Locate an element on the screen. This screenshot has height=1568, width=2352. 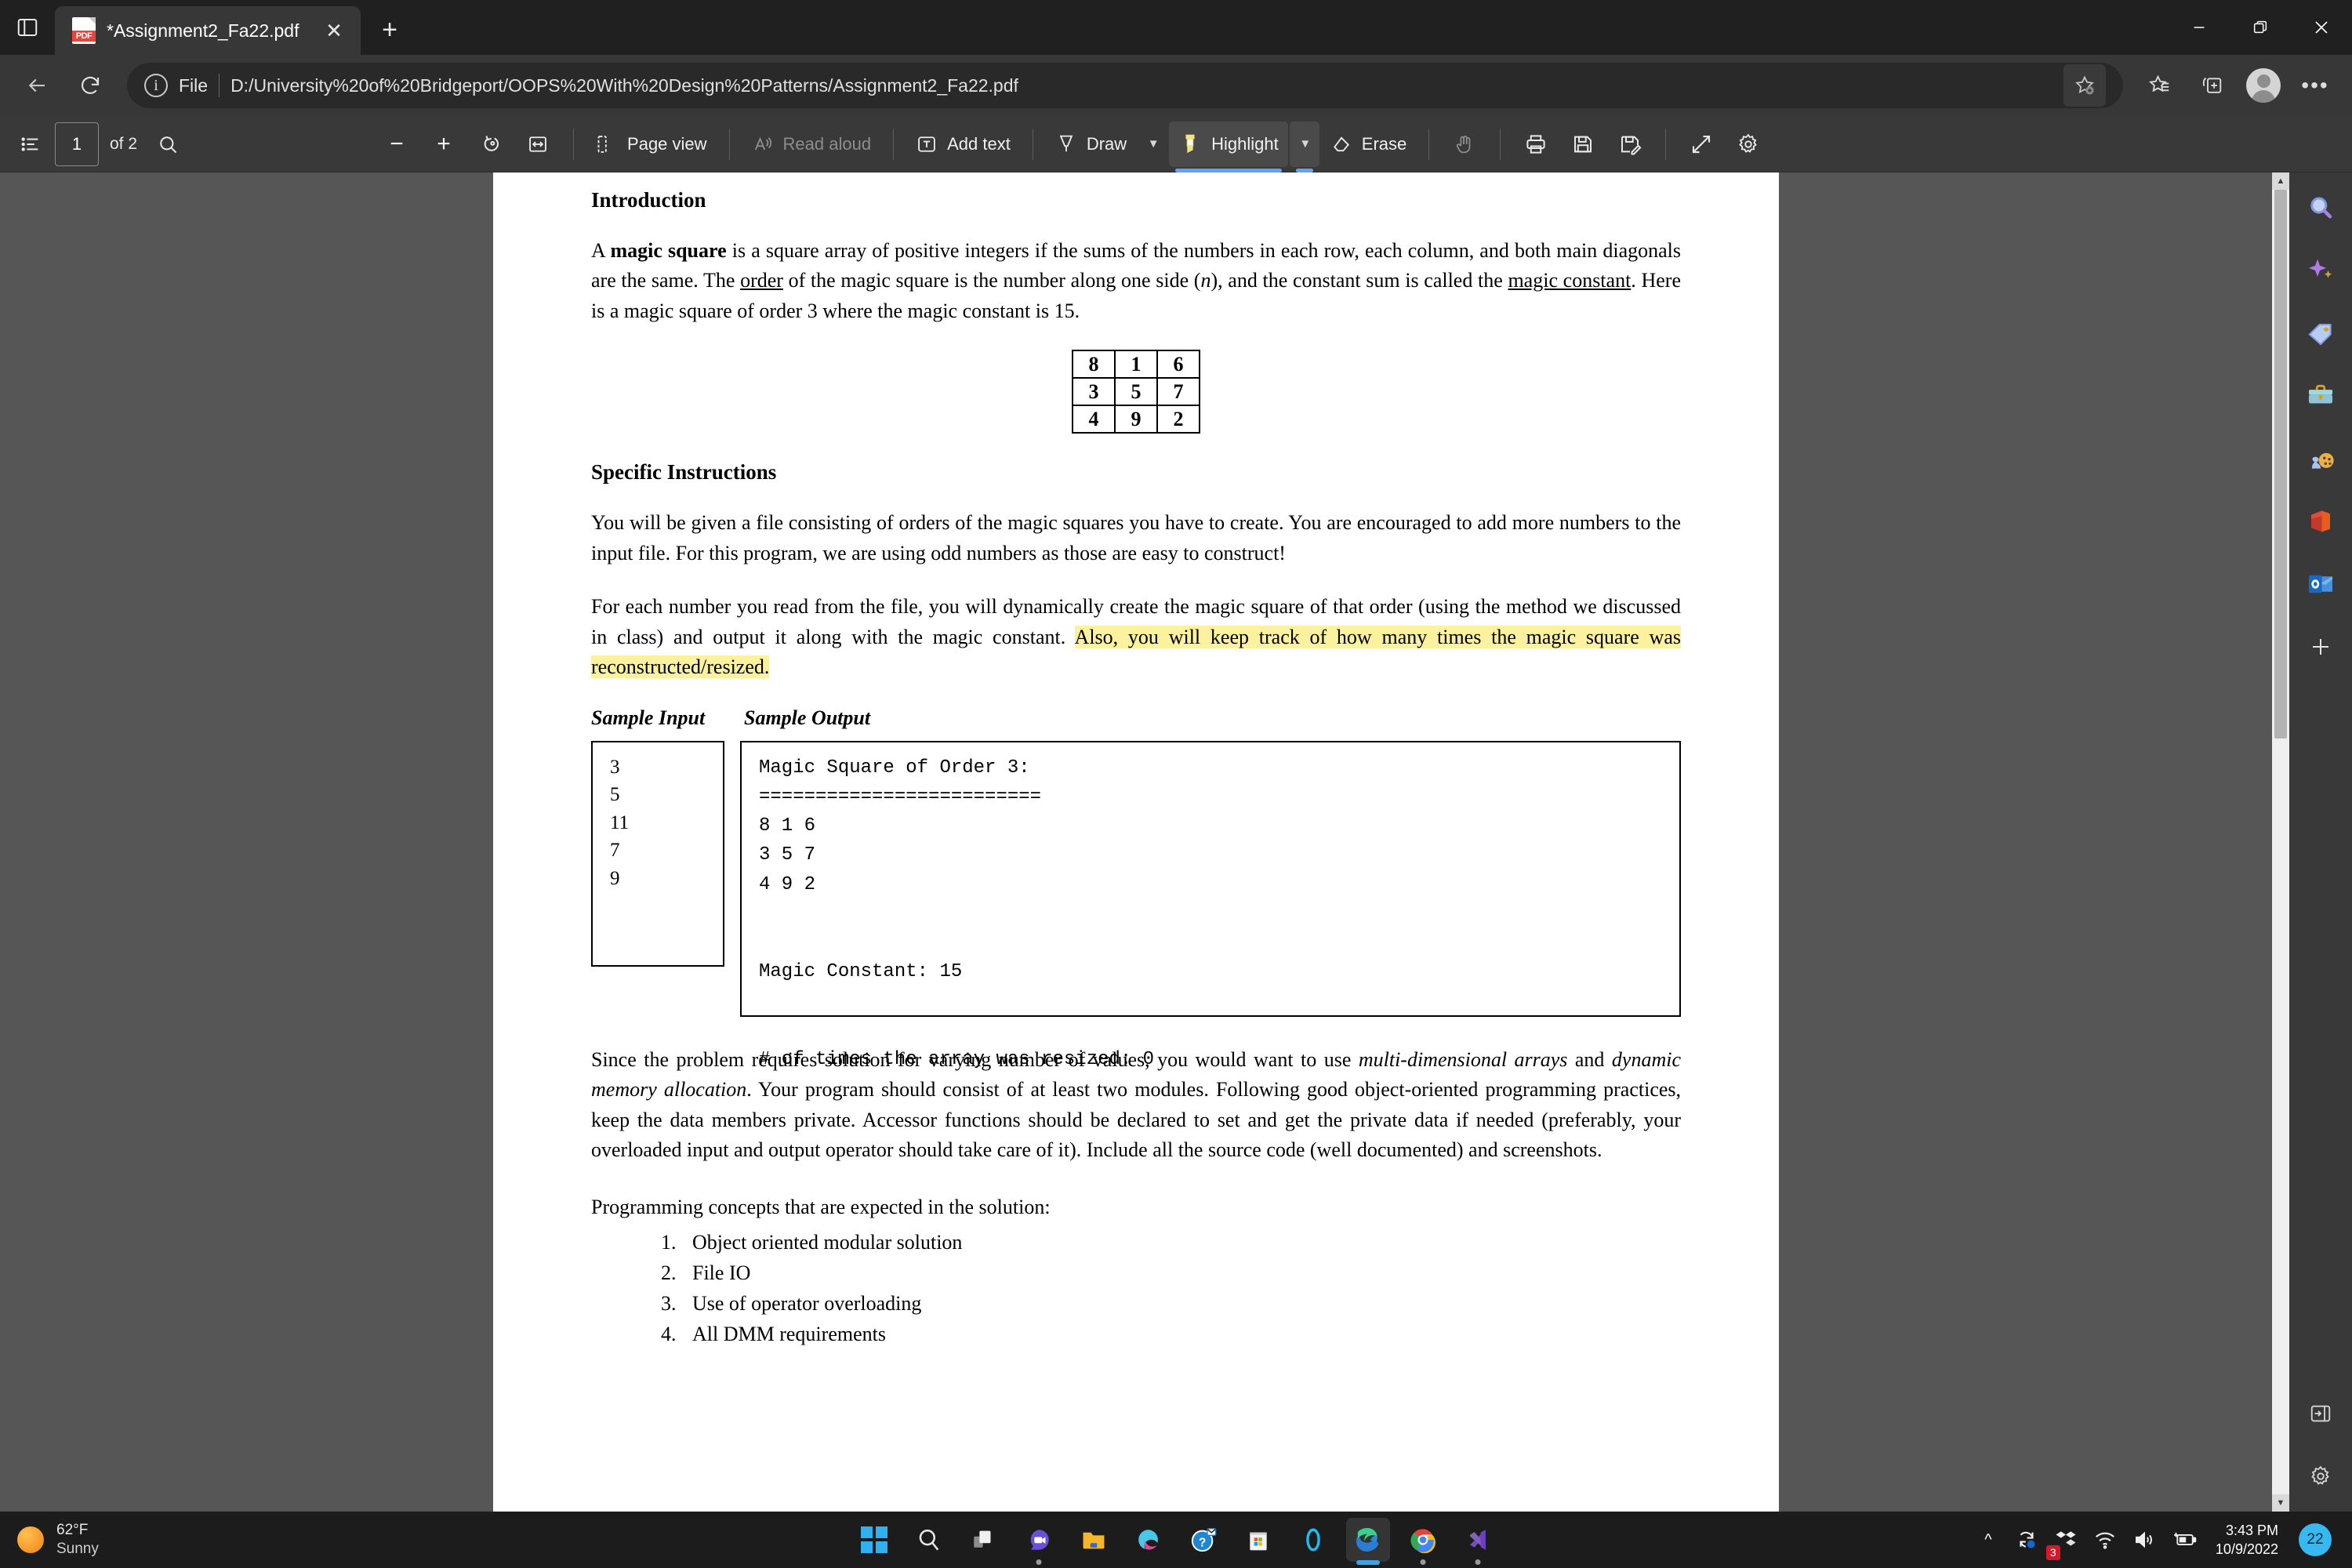
magic-cell: 5 is located at coordinates (1136, 392).